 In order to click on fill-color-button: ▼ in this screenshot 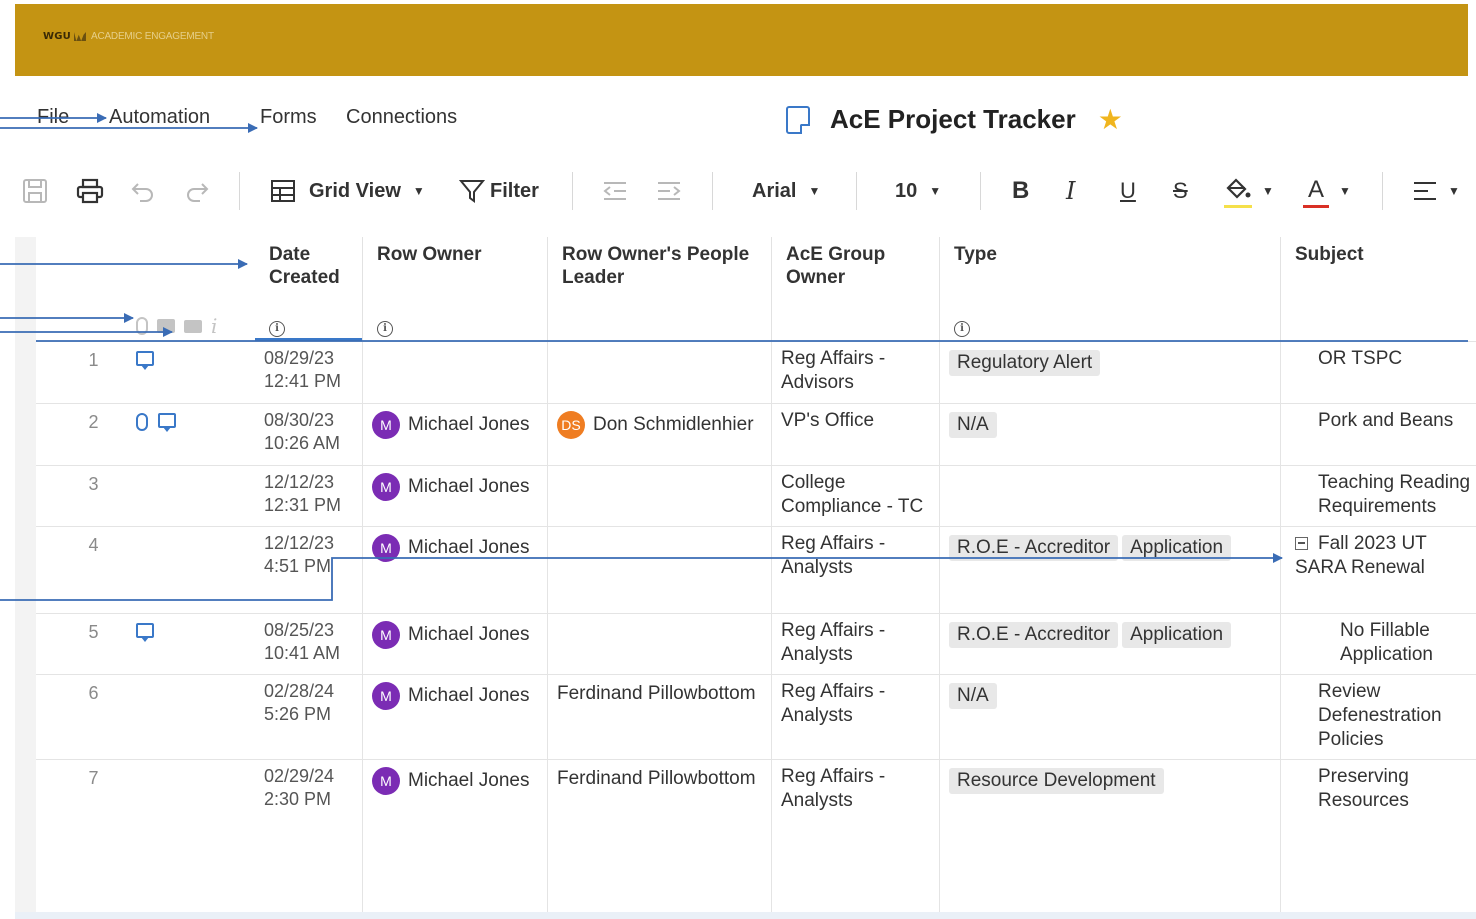, I will do `click(1249, 191)`.